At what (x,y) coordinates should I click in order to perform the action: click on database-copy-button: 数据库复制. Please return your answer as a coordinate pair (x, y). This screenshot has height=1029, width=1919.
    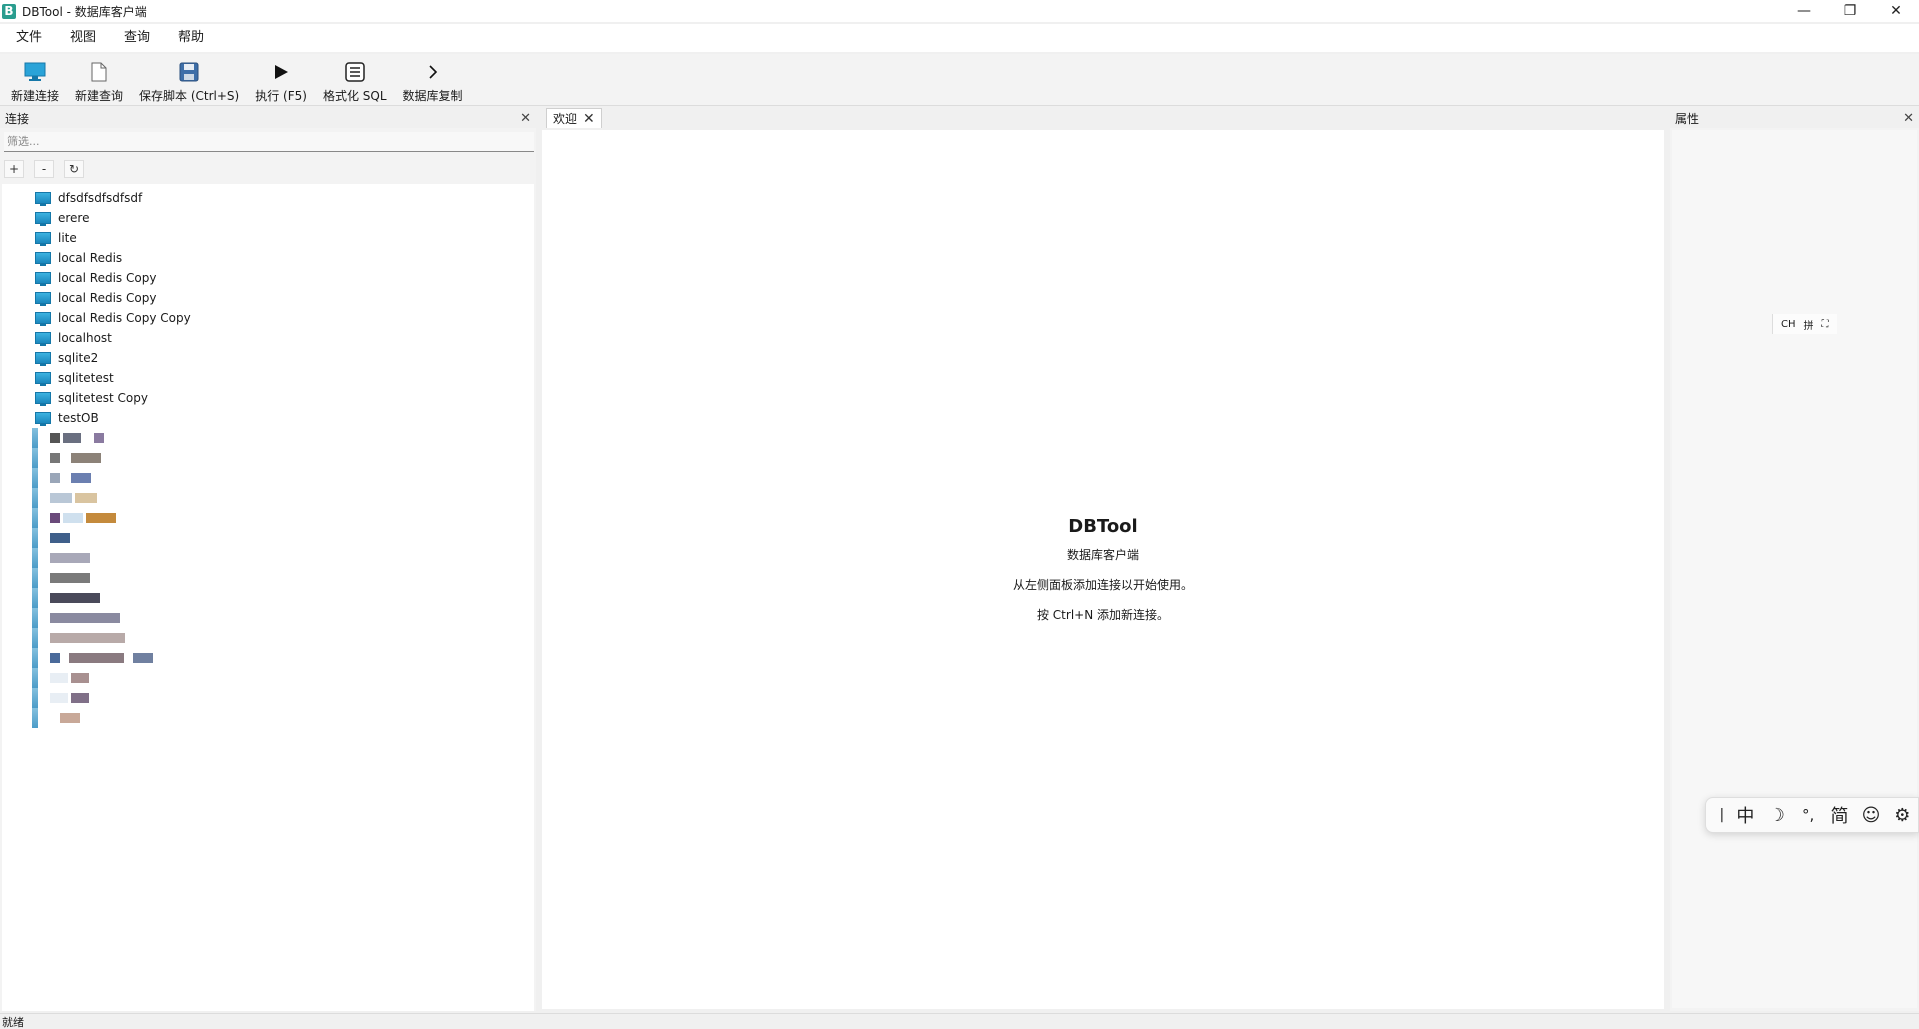
    Looking at the image, I should click on (433, 79).